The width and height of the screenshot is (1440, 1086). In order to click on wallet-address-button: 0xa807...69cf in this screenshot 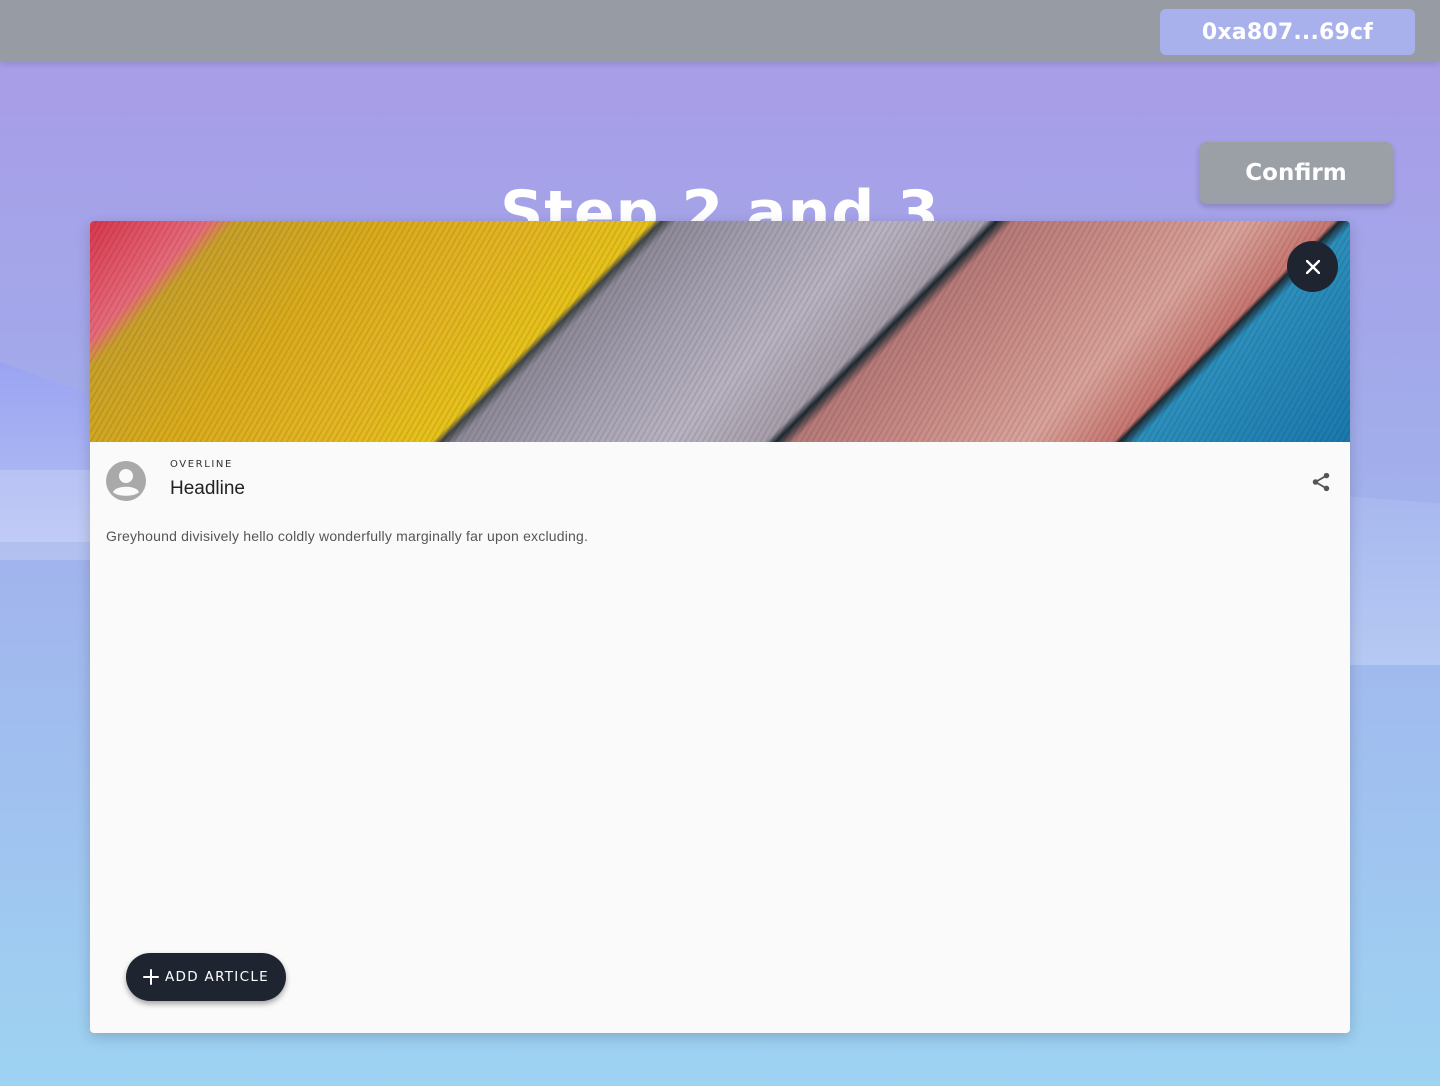, I will do `click(1287, 32)`.